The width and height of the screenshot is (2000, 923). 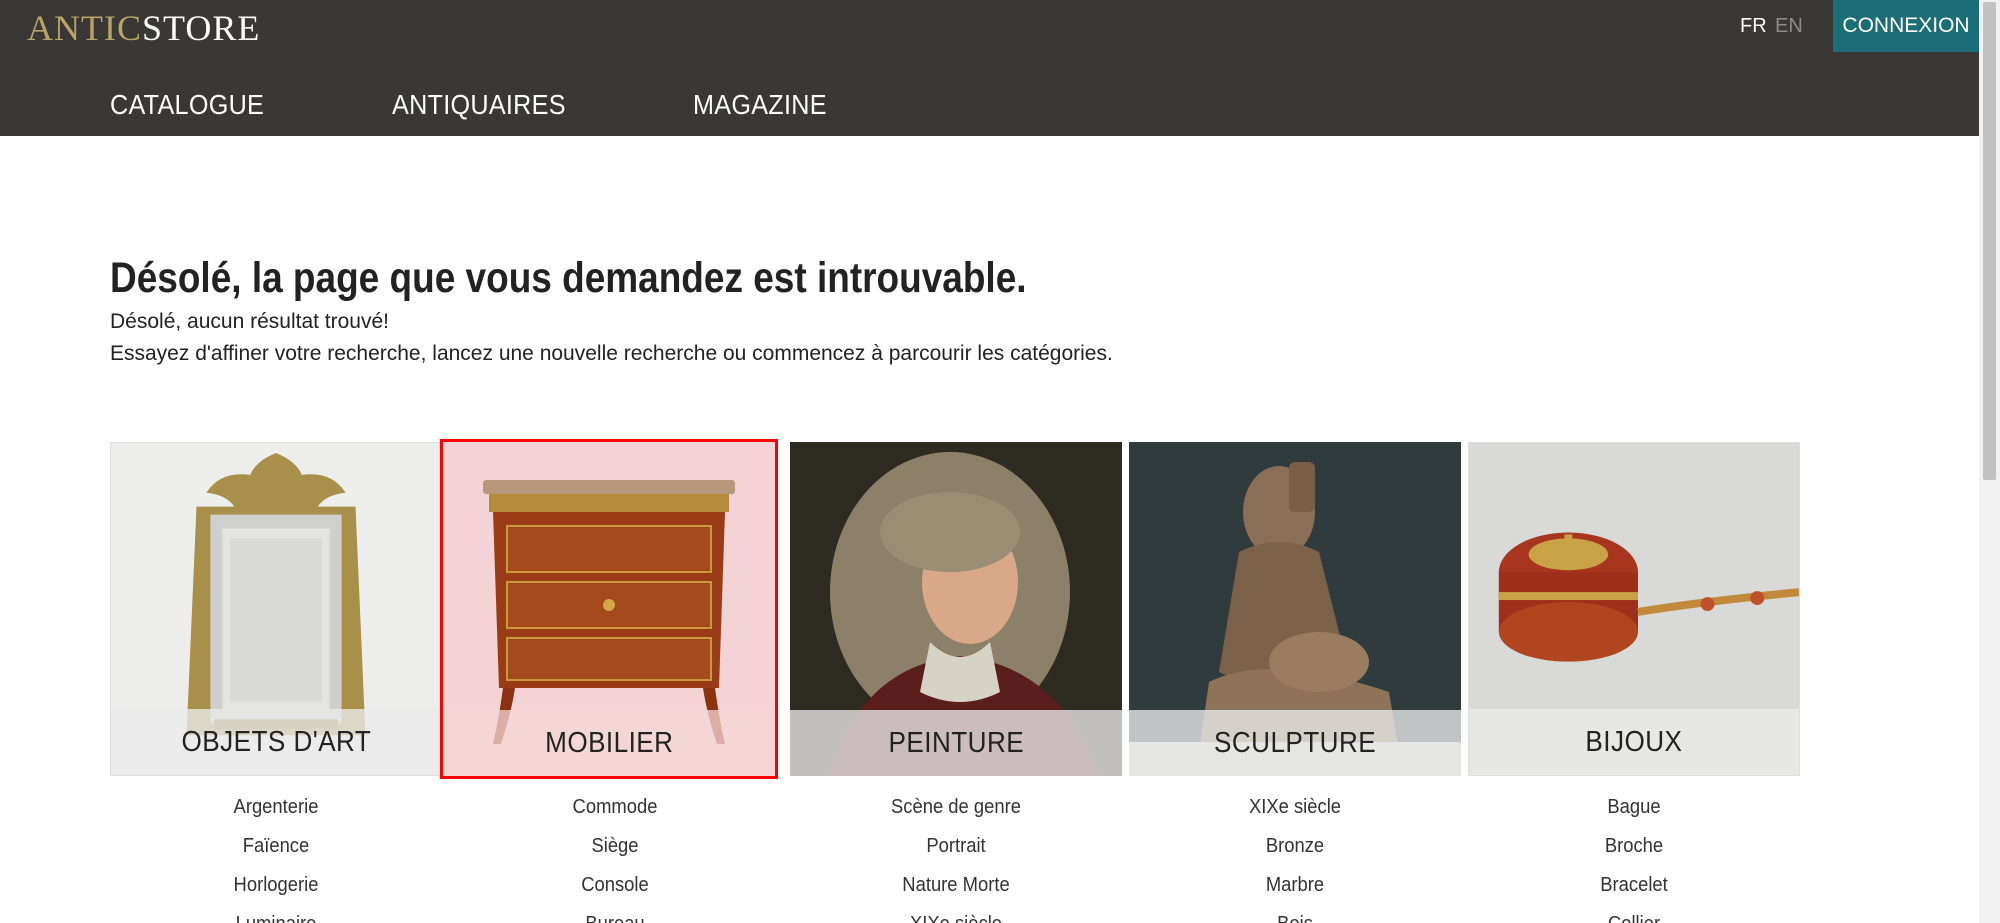 I want to click on language-fr-link: FR, so click(x=1753, y=26).